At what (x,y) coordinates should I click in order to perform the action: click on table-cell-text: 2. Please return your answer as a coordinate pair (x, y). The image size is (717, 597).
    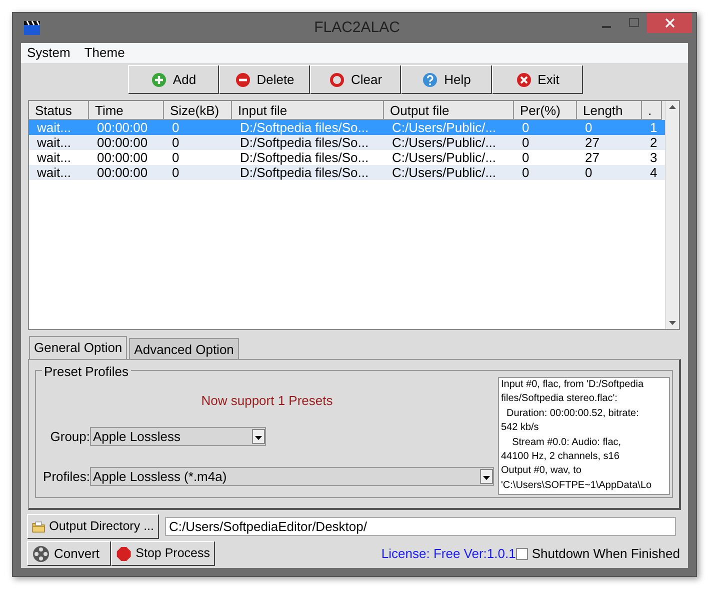
    Looking at the image, I should click on (653, 142).